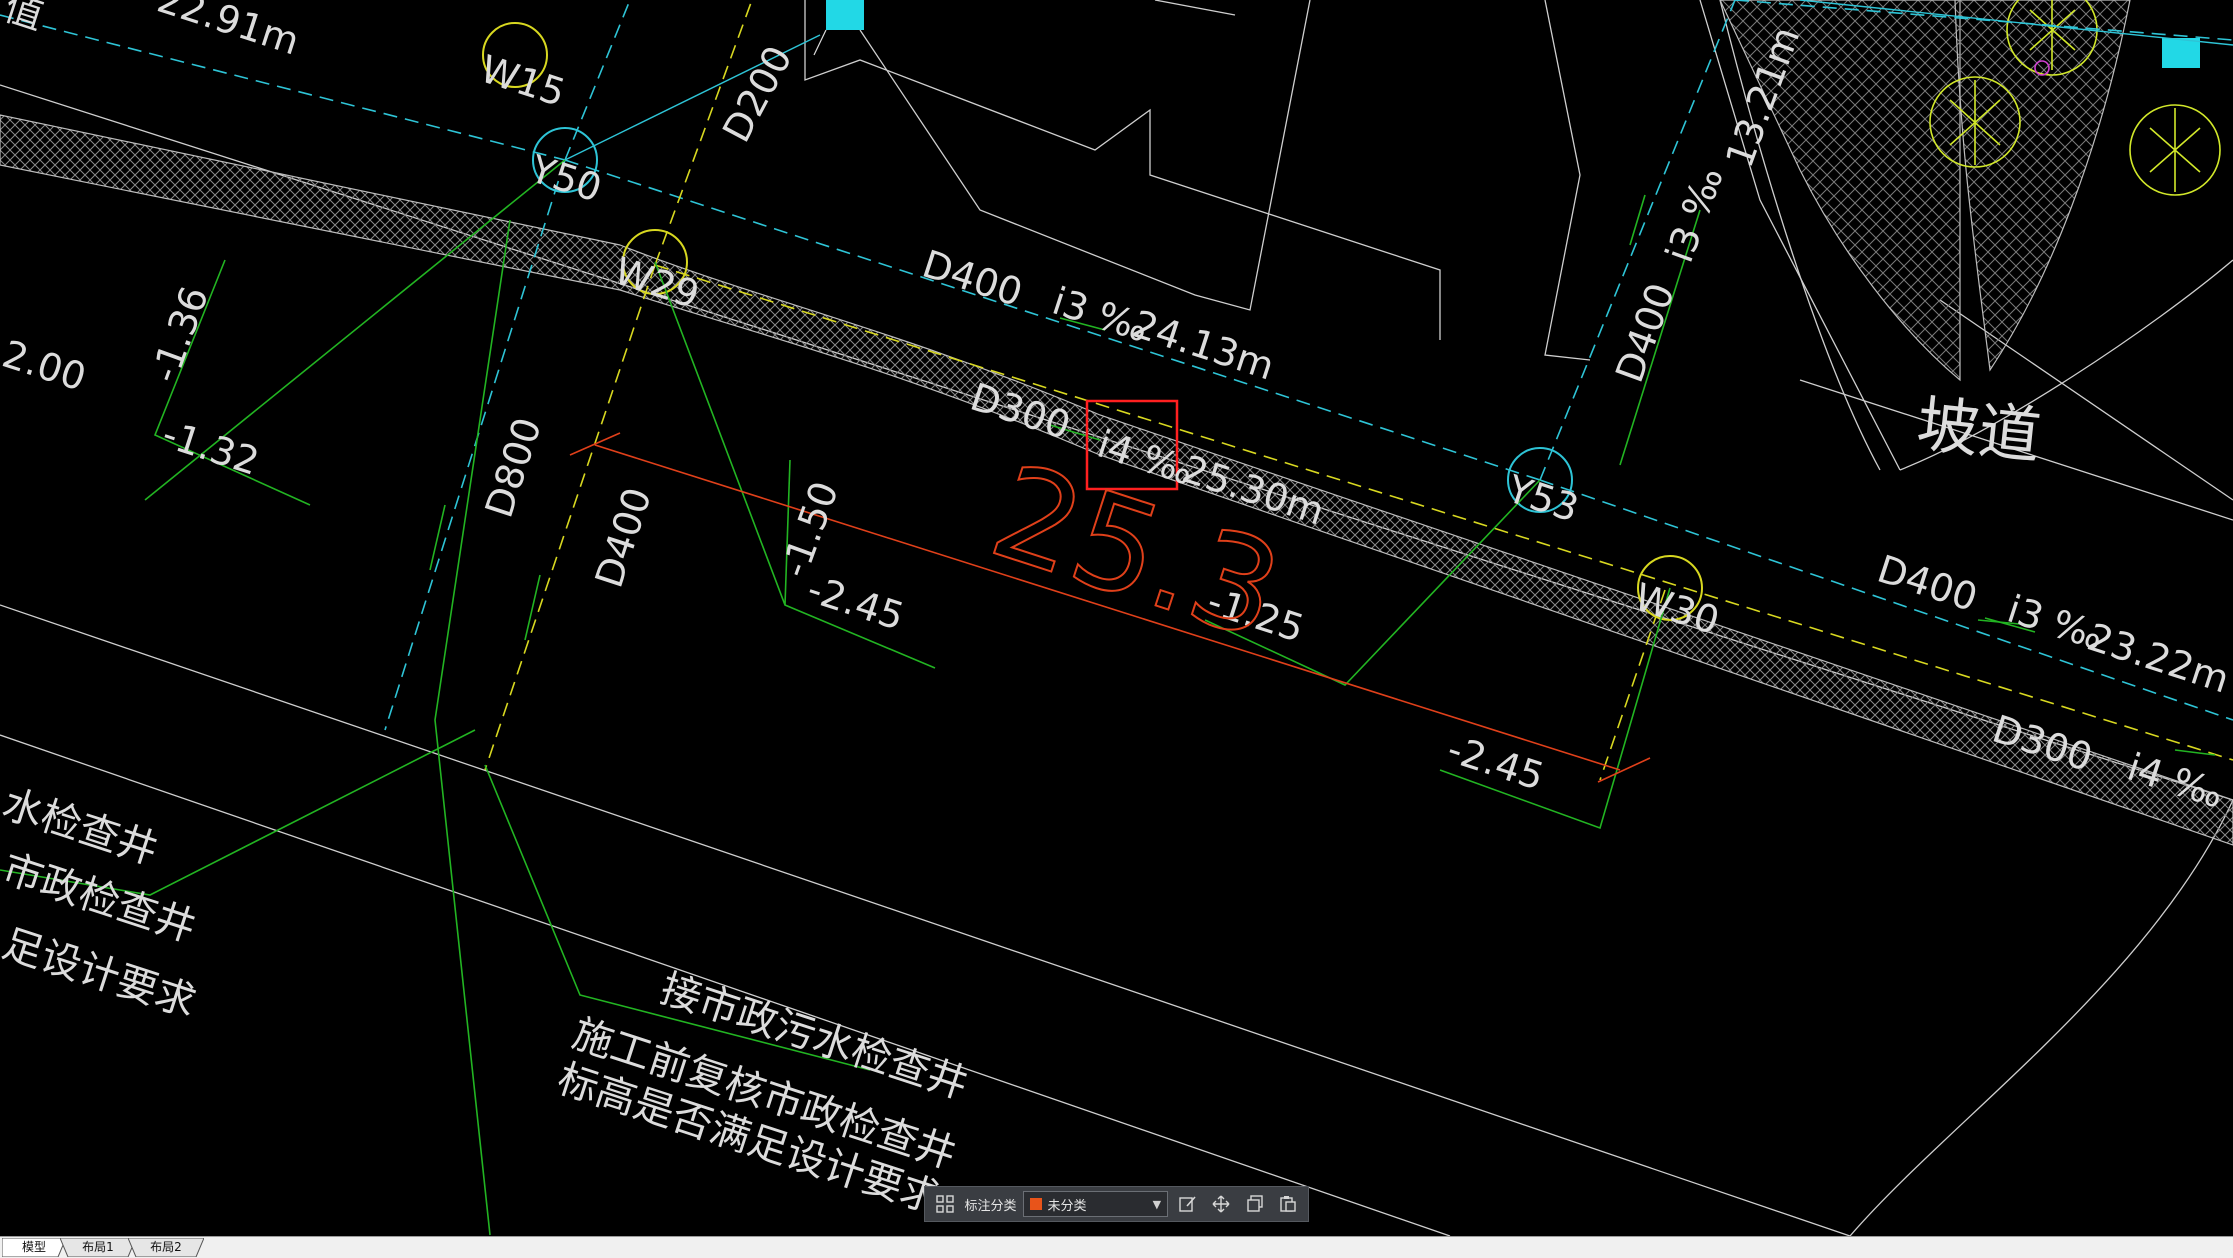 Image resolution: width=2233 pixels, height=1258 pixels. What do you see at coordinates (513, 467) in the screenshot?
I see `label-d800: D800` at bounding box center [513, 467].